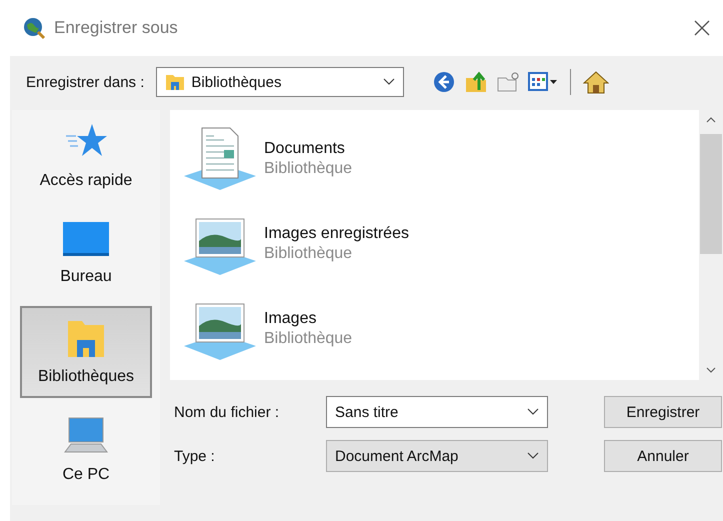 Image resolution: width=723 pixels, height=521 pixels. I want to click on filename-label: Nom du fichier :, so click(227, 412).